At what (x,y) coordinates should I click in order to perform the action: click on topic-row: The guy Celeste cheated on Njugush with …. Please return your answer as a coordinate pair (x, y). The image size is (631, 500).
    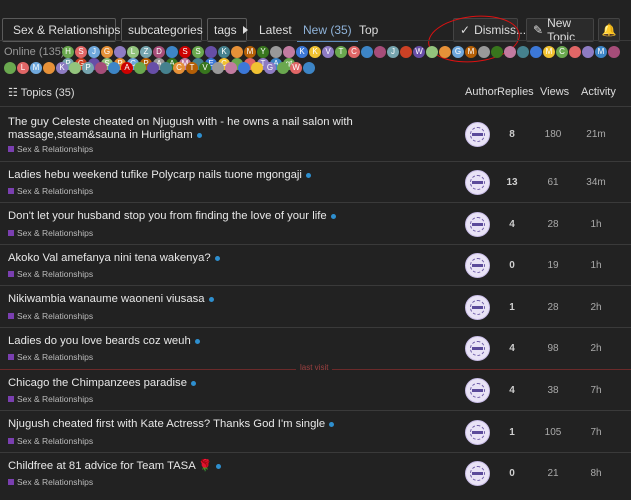
    Looking at the image, I should click on (315, 134).